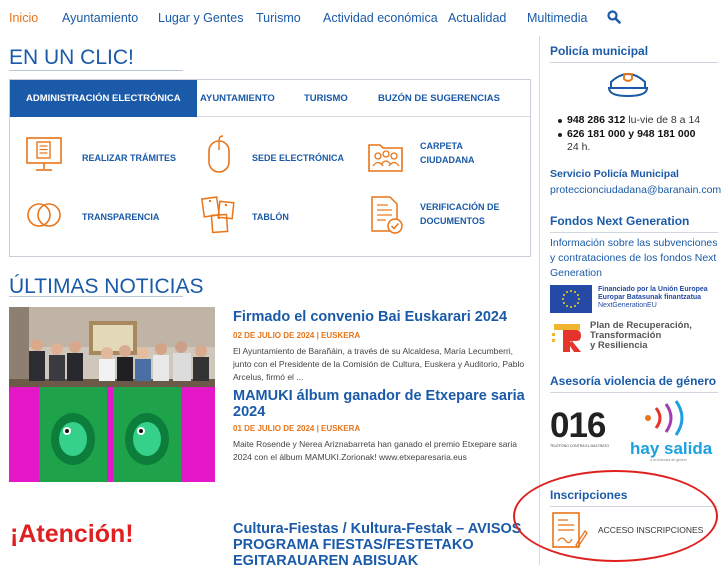  I want to click on news-image-mamuki, so click(112, 434).